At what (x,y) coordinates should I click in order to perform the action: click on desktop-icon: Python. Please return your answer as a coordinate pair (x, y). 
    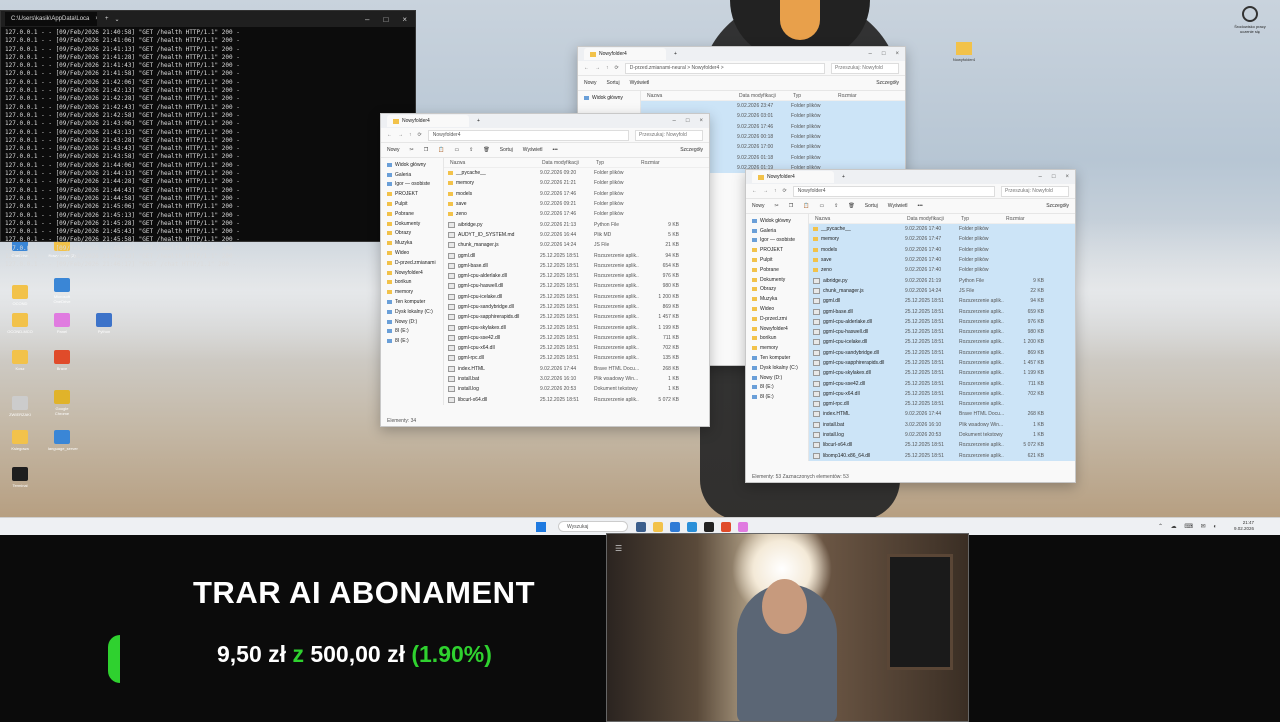
    Looking at the image, I should click on (104, 323).